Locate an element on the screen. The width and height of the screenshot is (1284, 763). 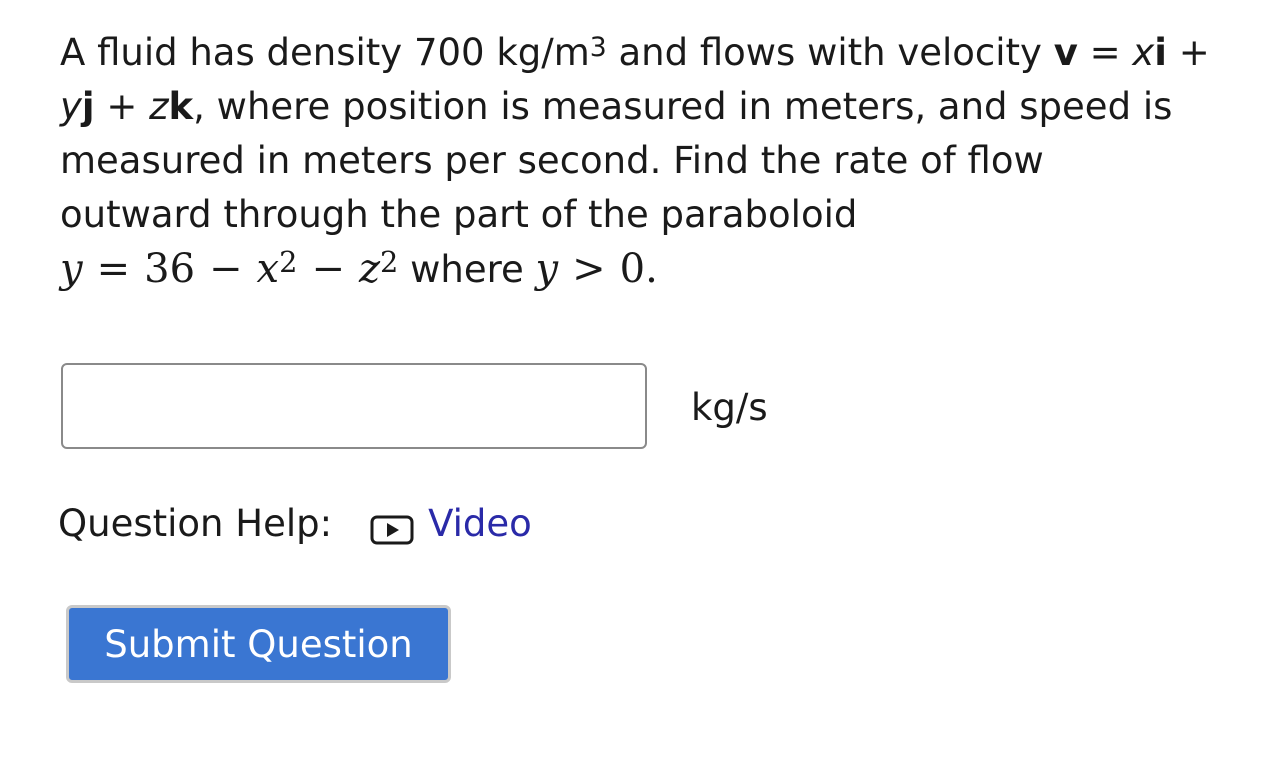
submit-question-button: Submit Question is located at coordinates (258, 644).